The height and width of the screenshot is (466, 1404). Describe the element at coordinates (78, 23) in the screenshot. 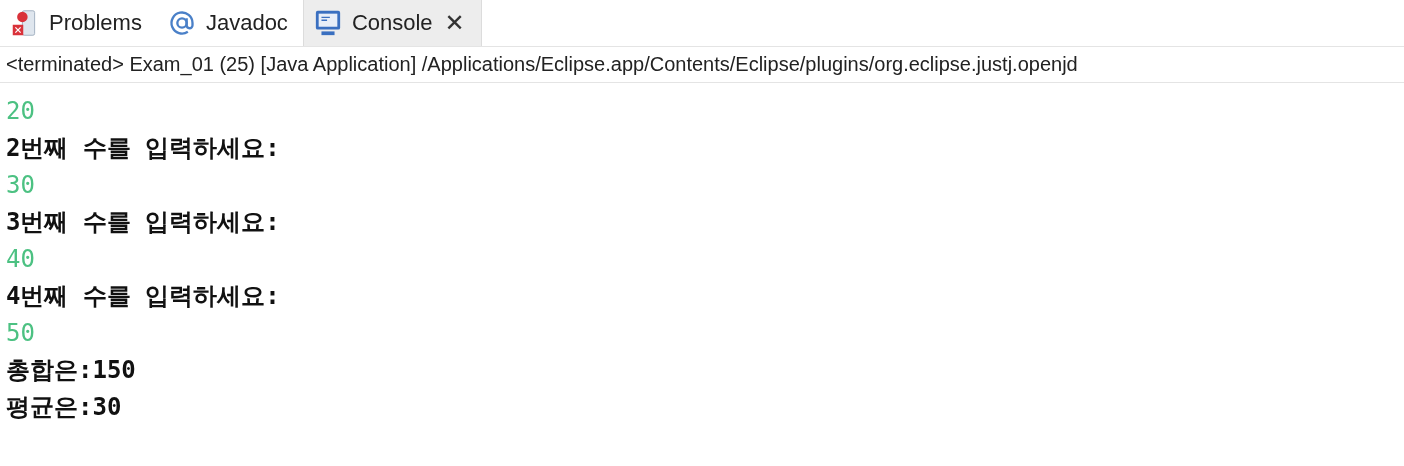

I see `view-tab: Problems` at that location.